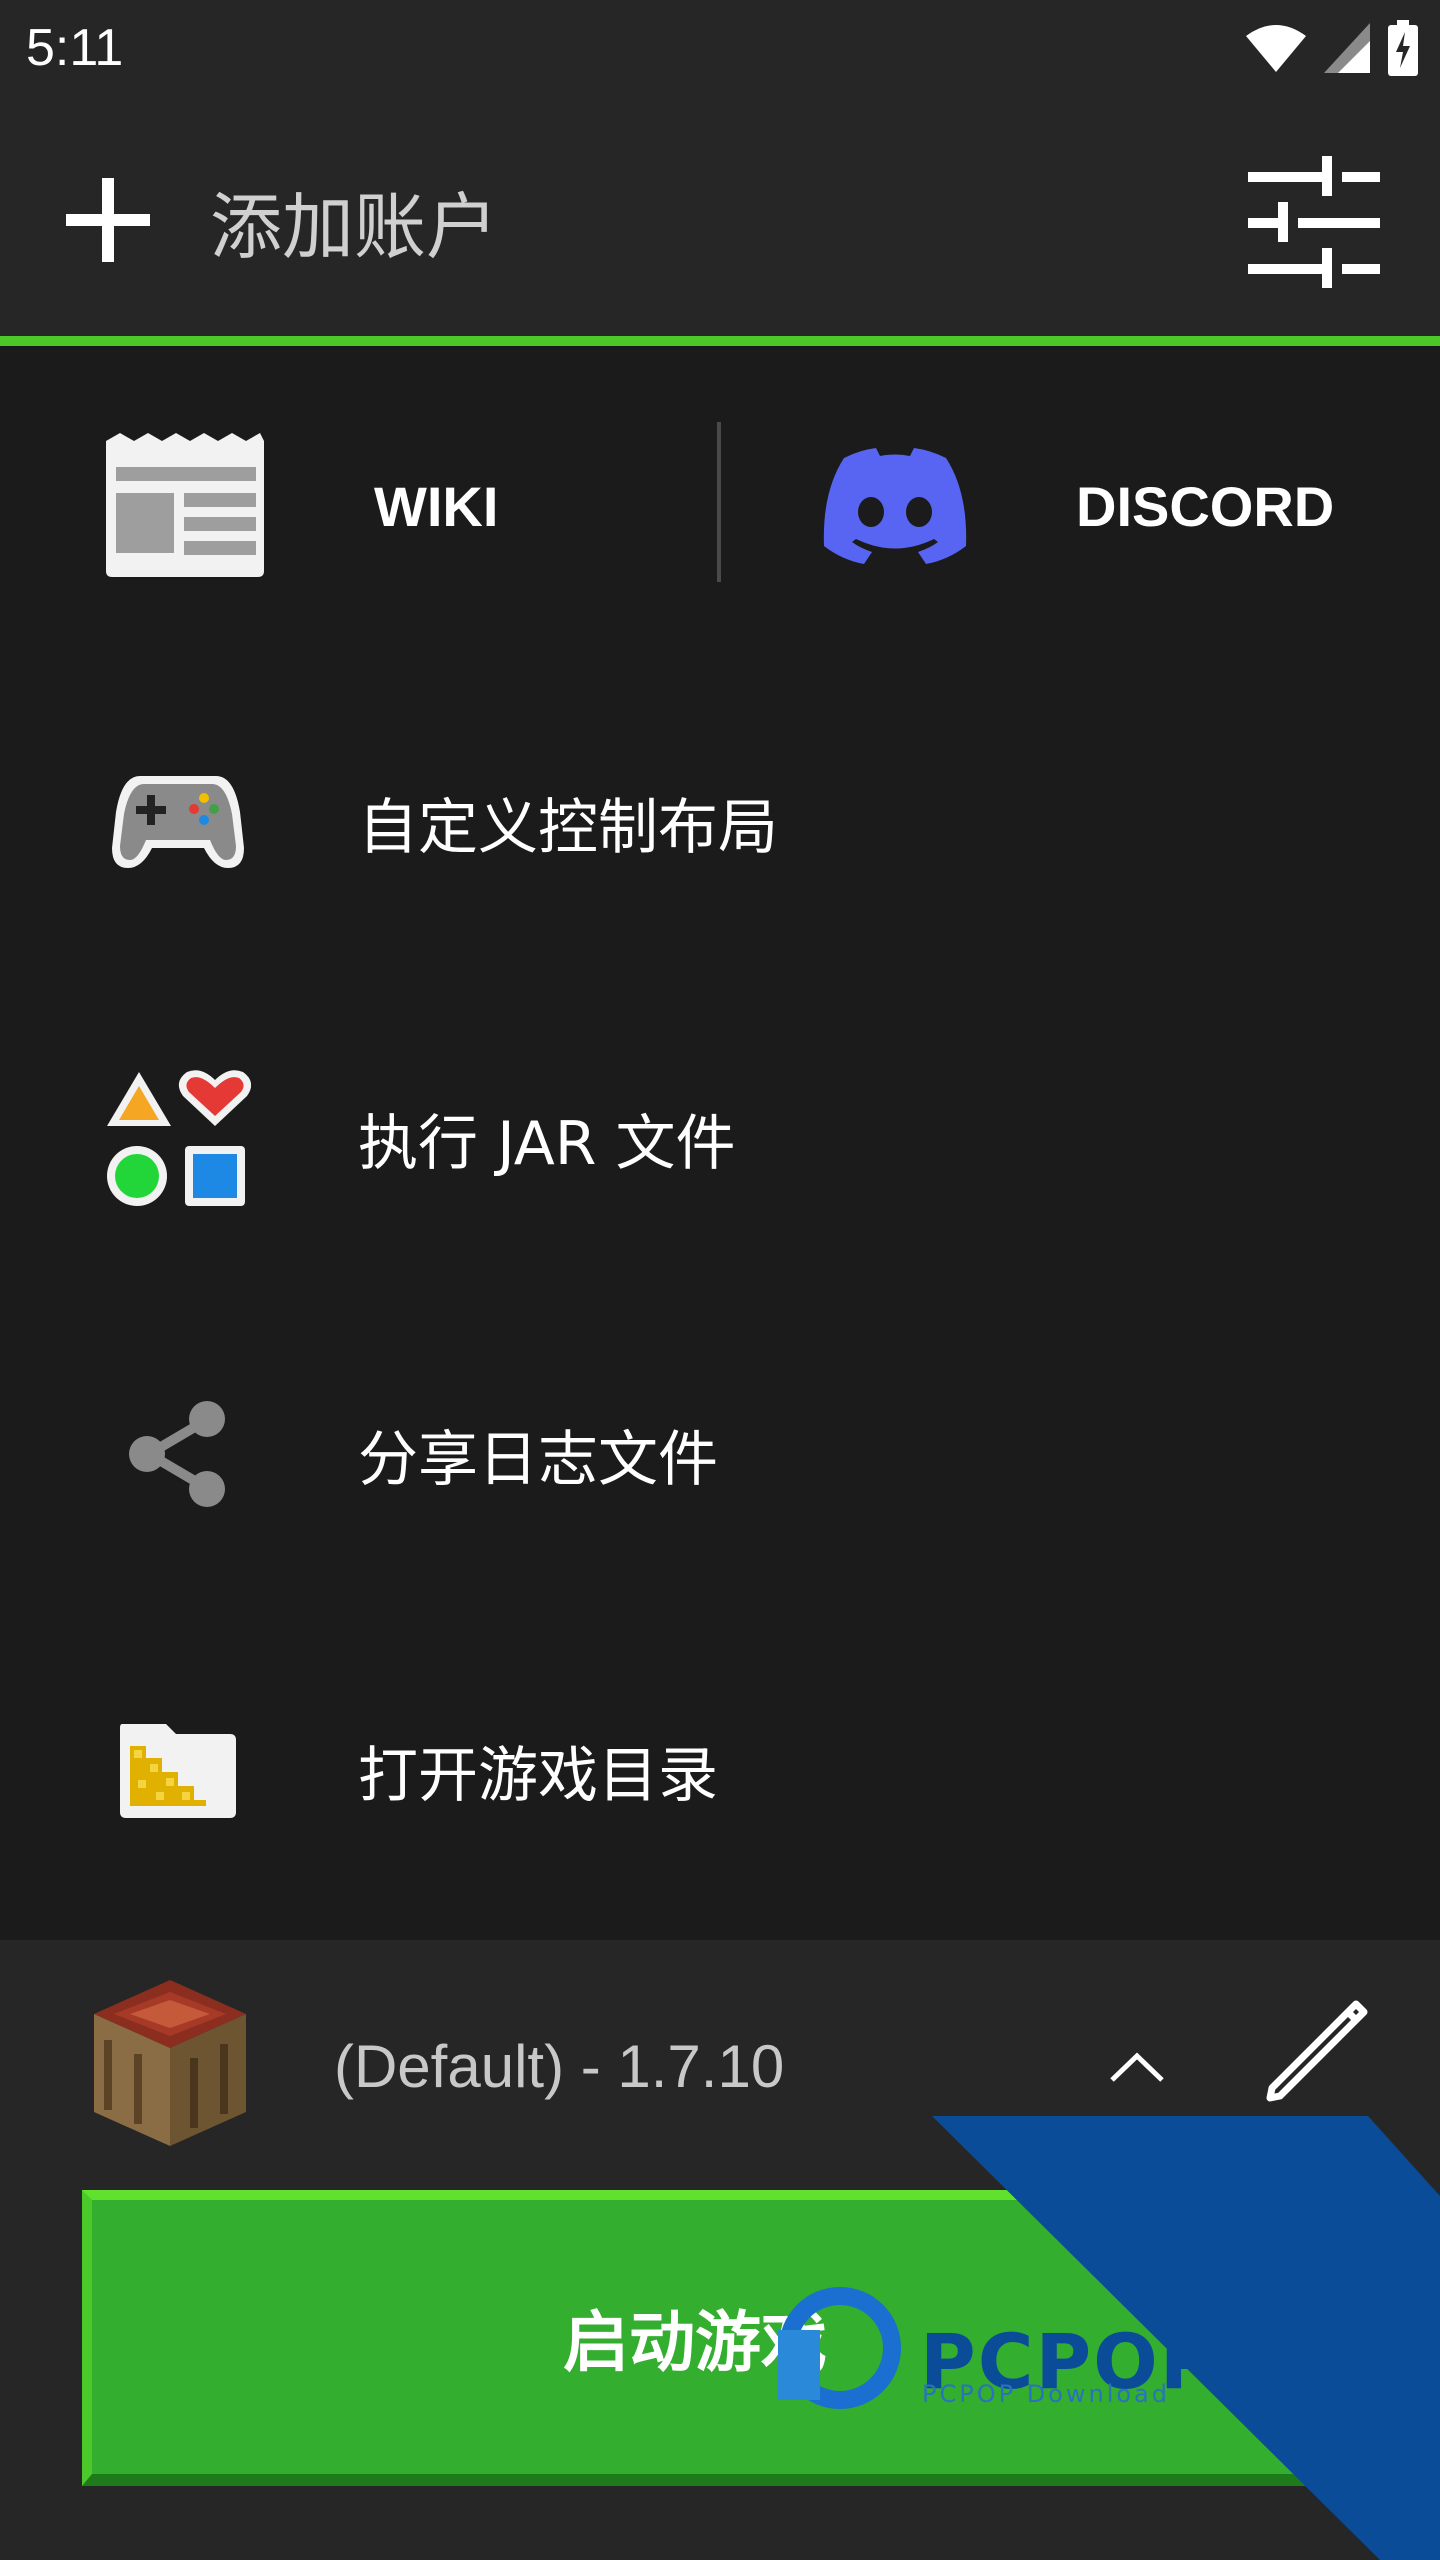 The height and width of the screenshot is (2560, 1440). Describe the element at coordinates (1205, 506) in the screenshot. I see `discord-label: DISCORD` at that location.